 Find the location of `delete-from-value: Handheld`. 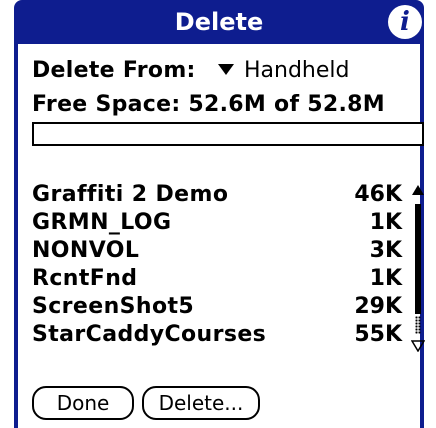

delete-from-value: Handheld is located at coordinates (297, 70).